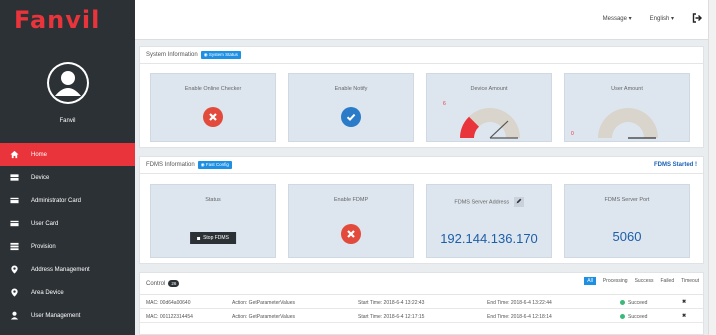 This screenshot has height=335, width=716. Describe the element at coordinates (617, 18) in the screenshot. I see `message-menu: Message ▾` at that location.